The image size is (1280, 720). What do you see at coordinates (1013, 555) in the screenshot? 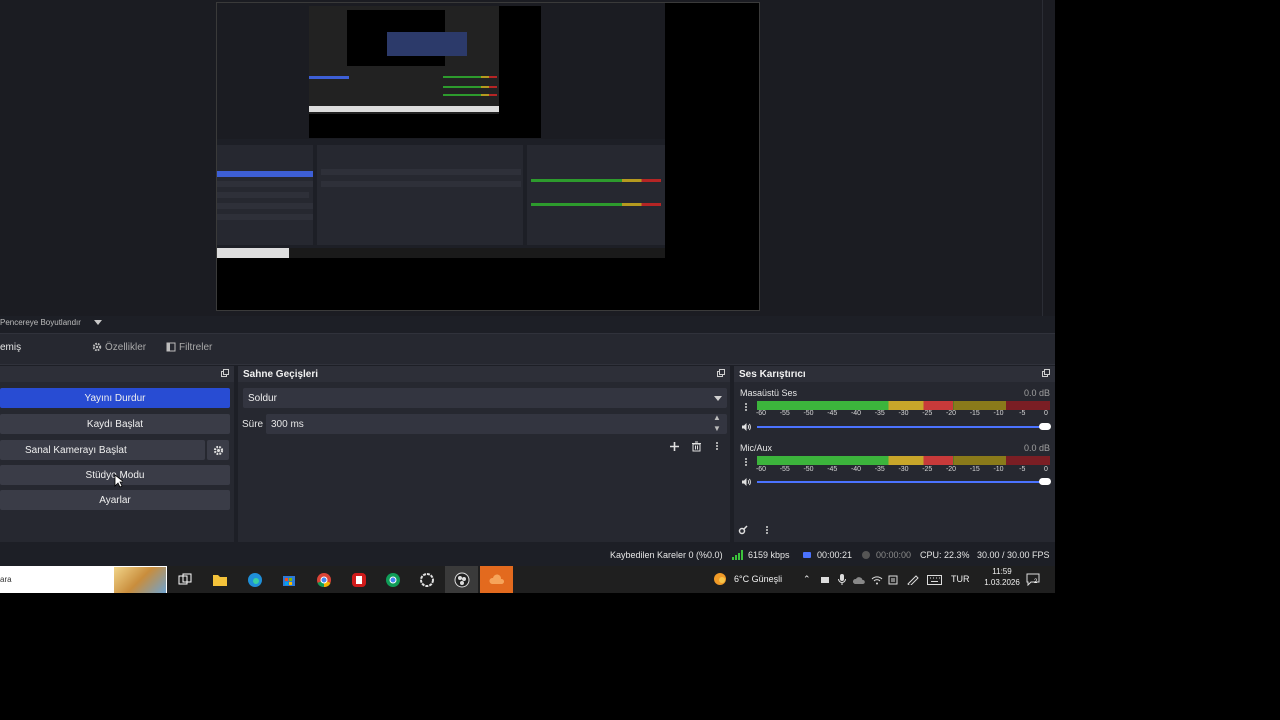
I see `fps: 30.00 / 30.00 FPS` at bounding box center [1013, 555].